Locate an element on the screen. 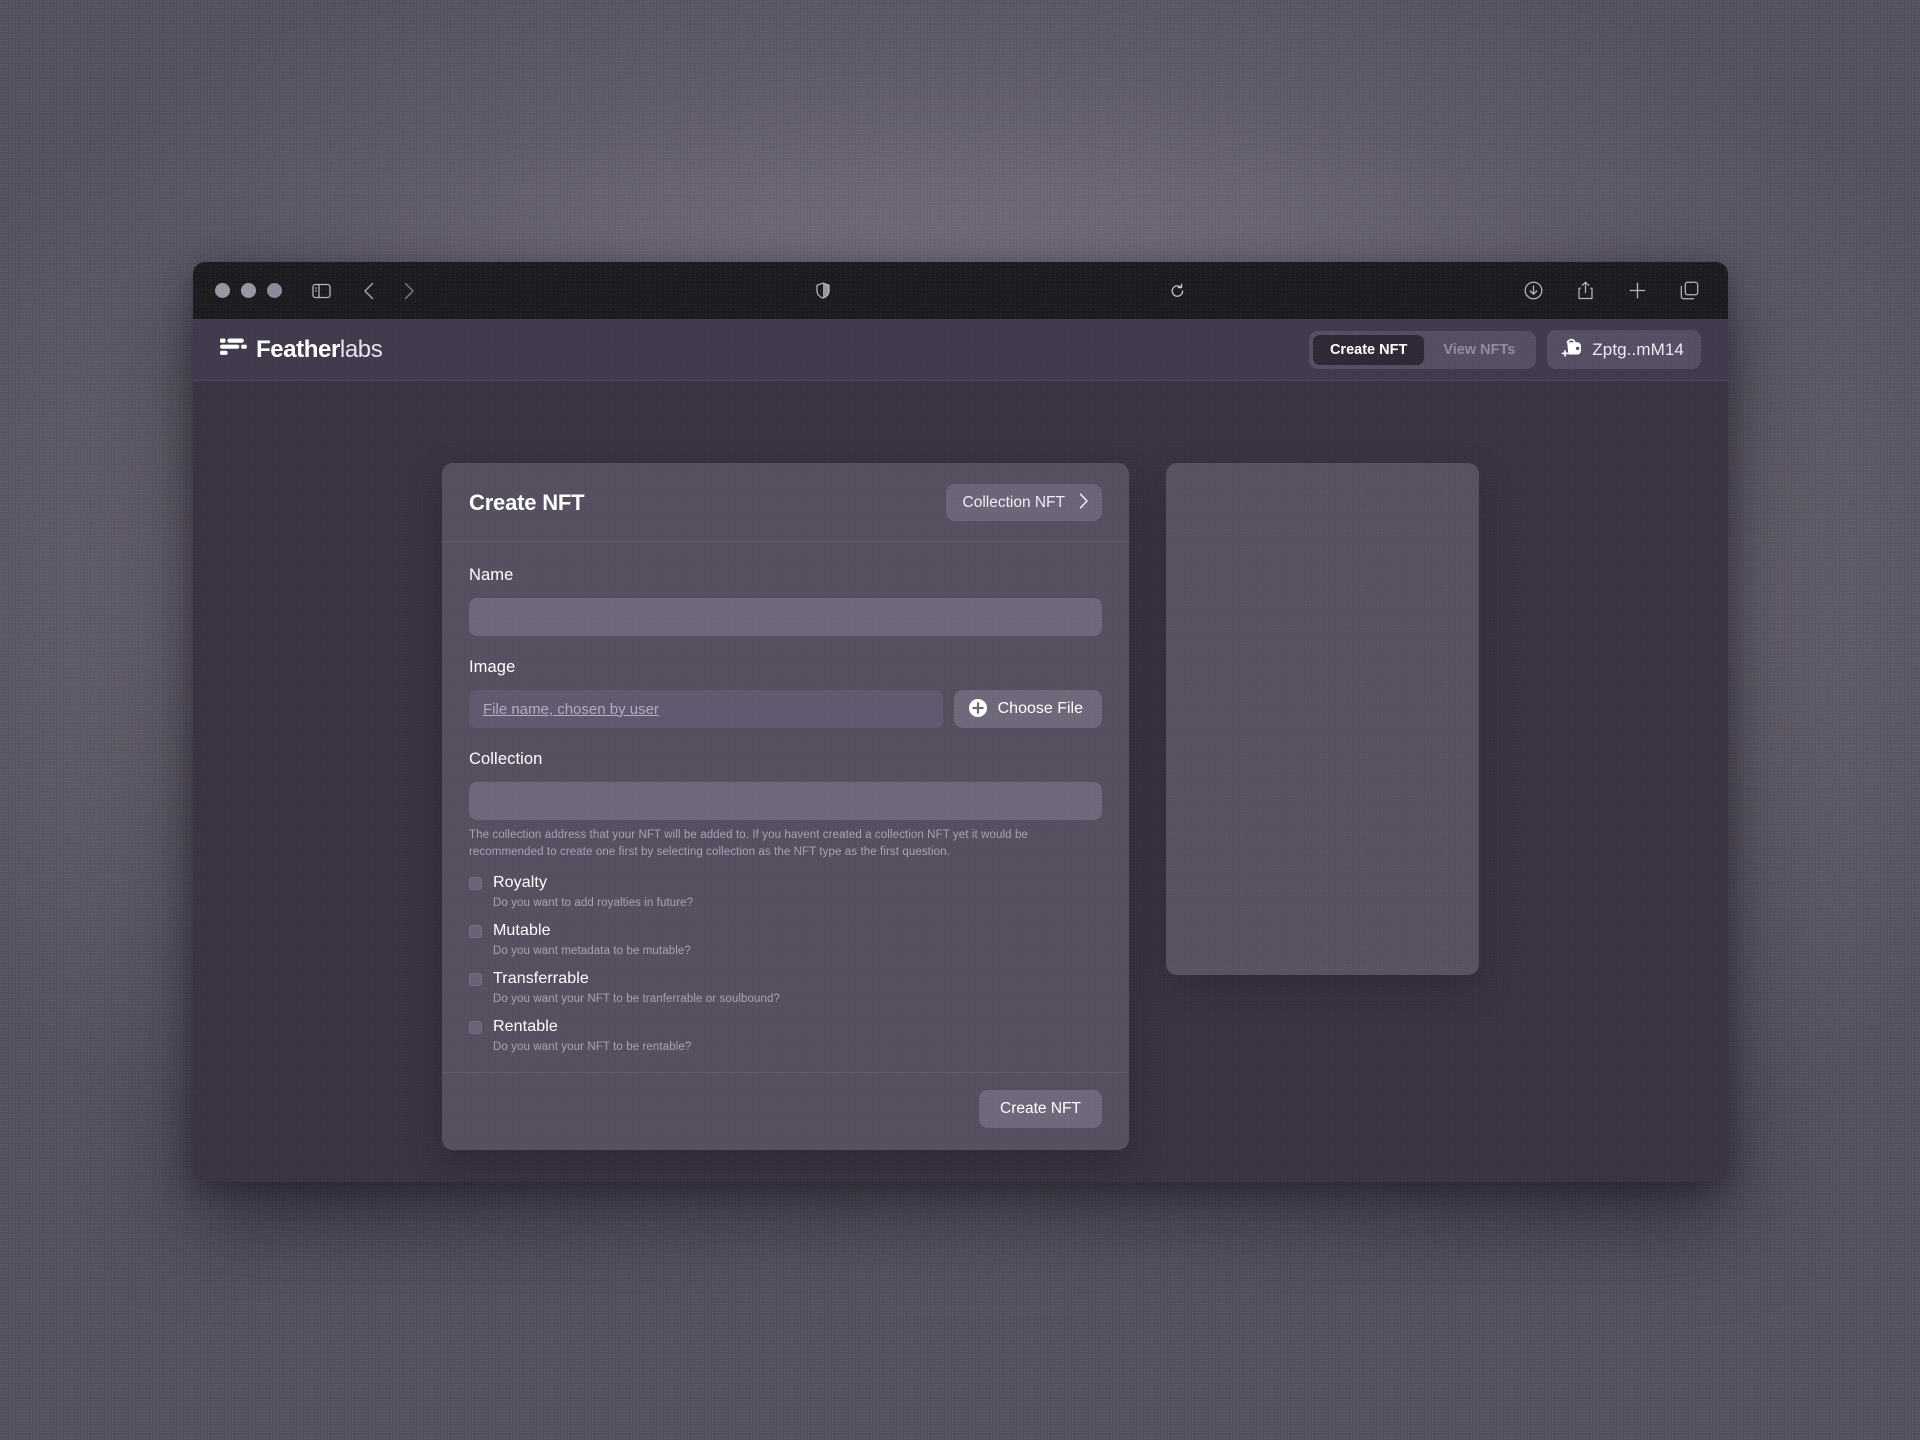  tabs-icon is located at coordinates (1689, 291).